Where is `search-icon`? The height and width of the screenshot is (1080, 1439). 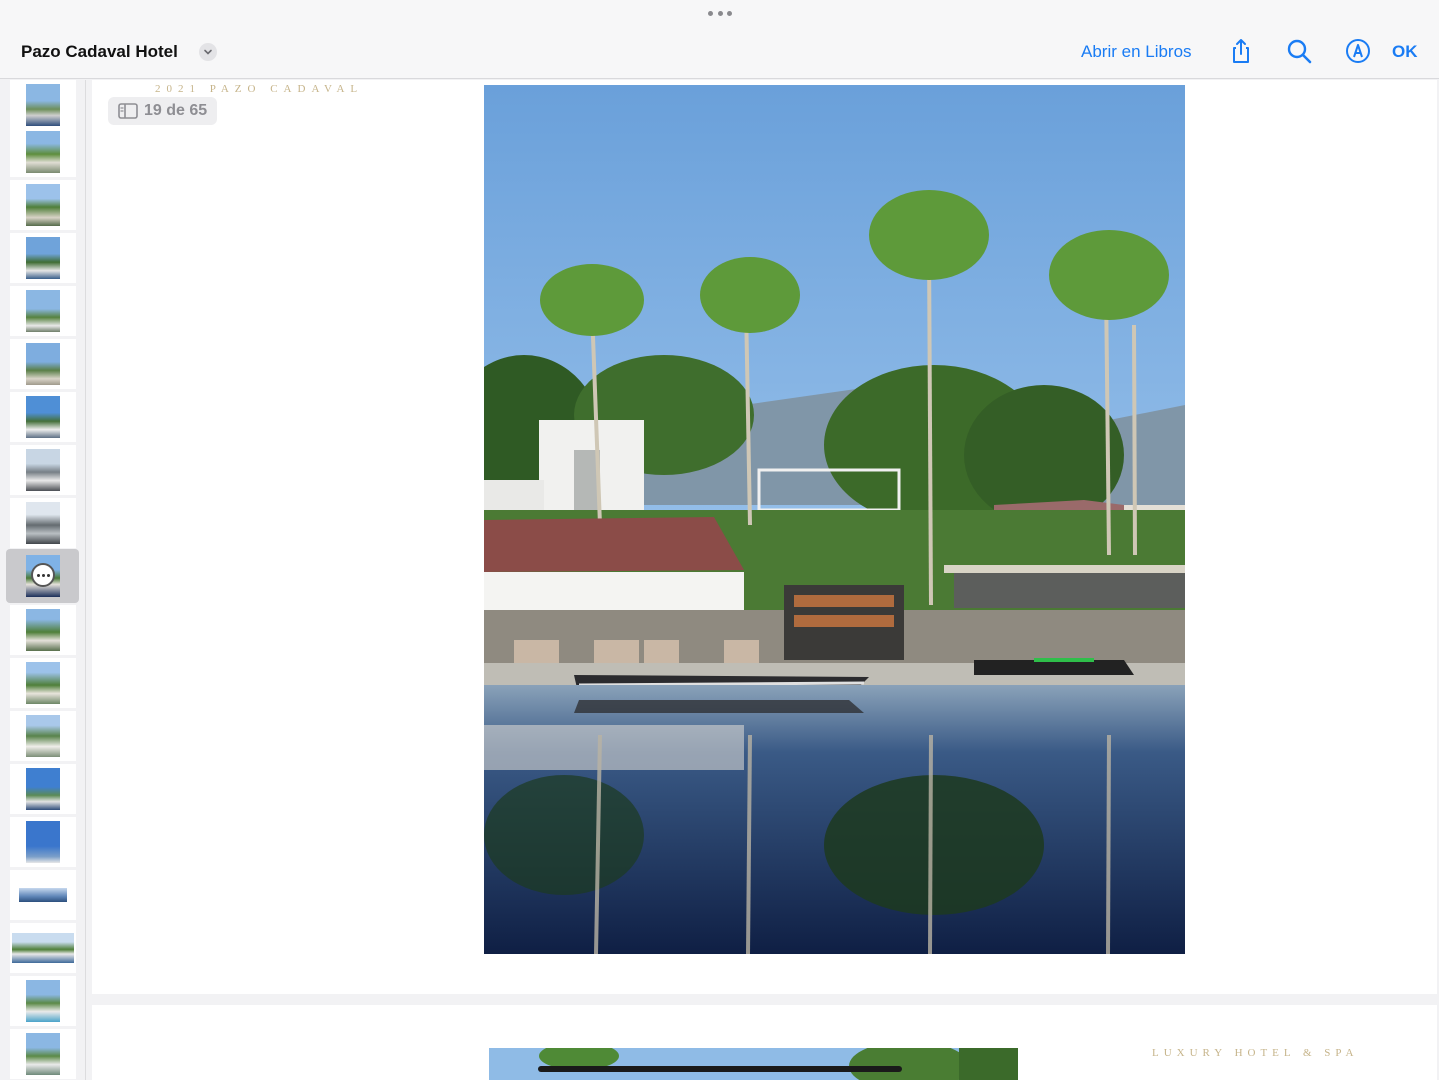
search-icon is located at coordinates (1299, 51).